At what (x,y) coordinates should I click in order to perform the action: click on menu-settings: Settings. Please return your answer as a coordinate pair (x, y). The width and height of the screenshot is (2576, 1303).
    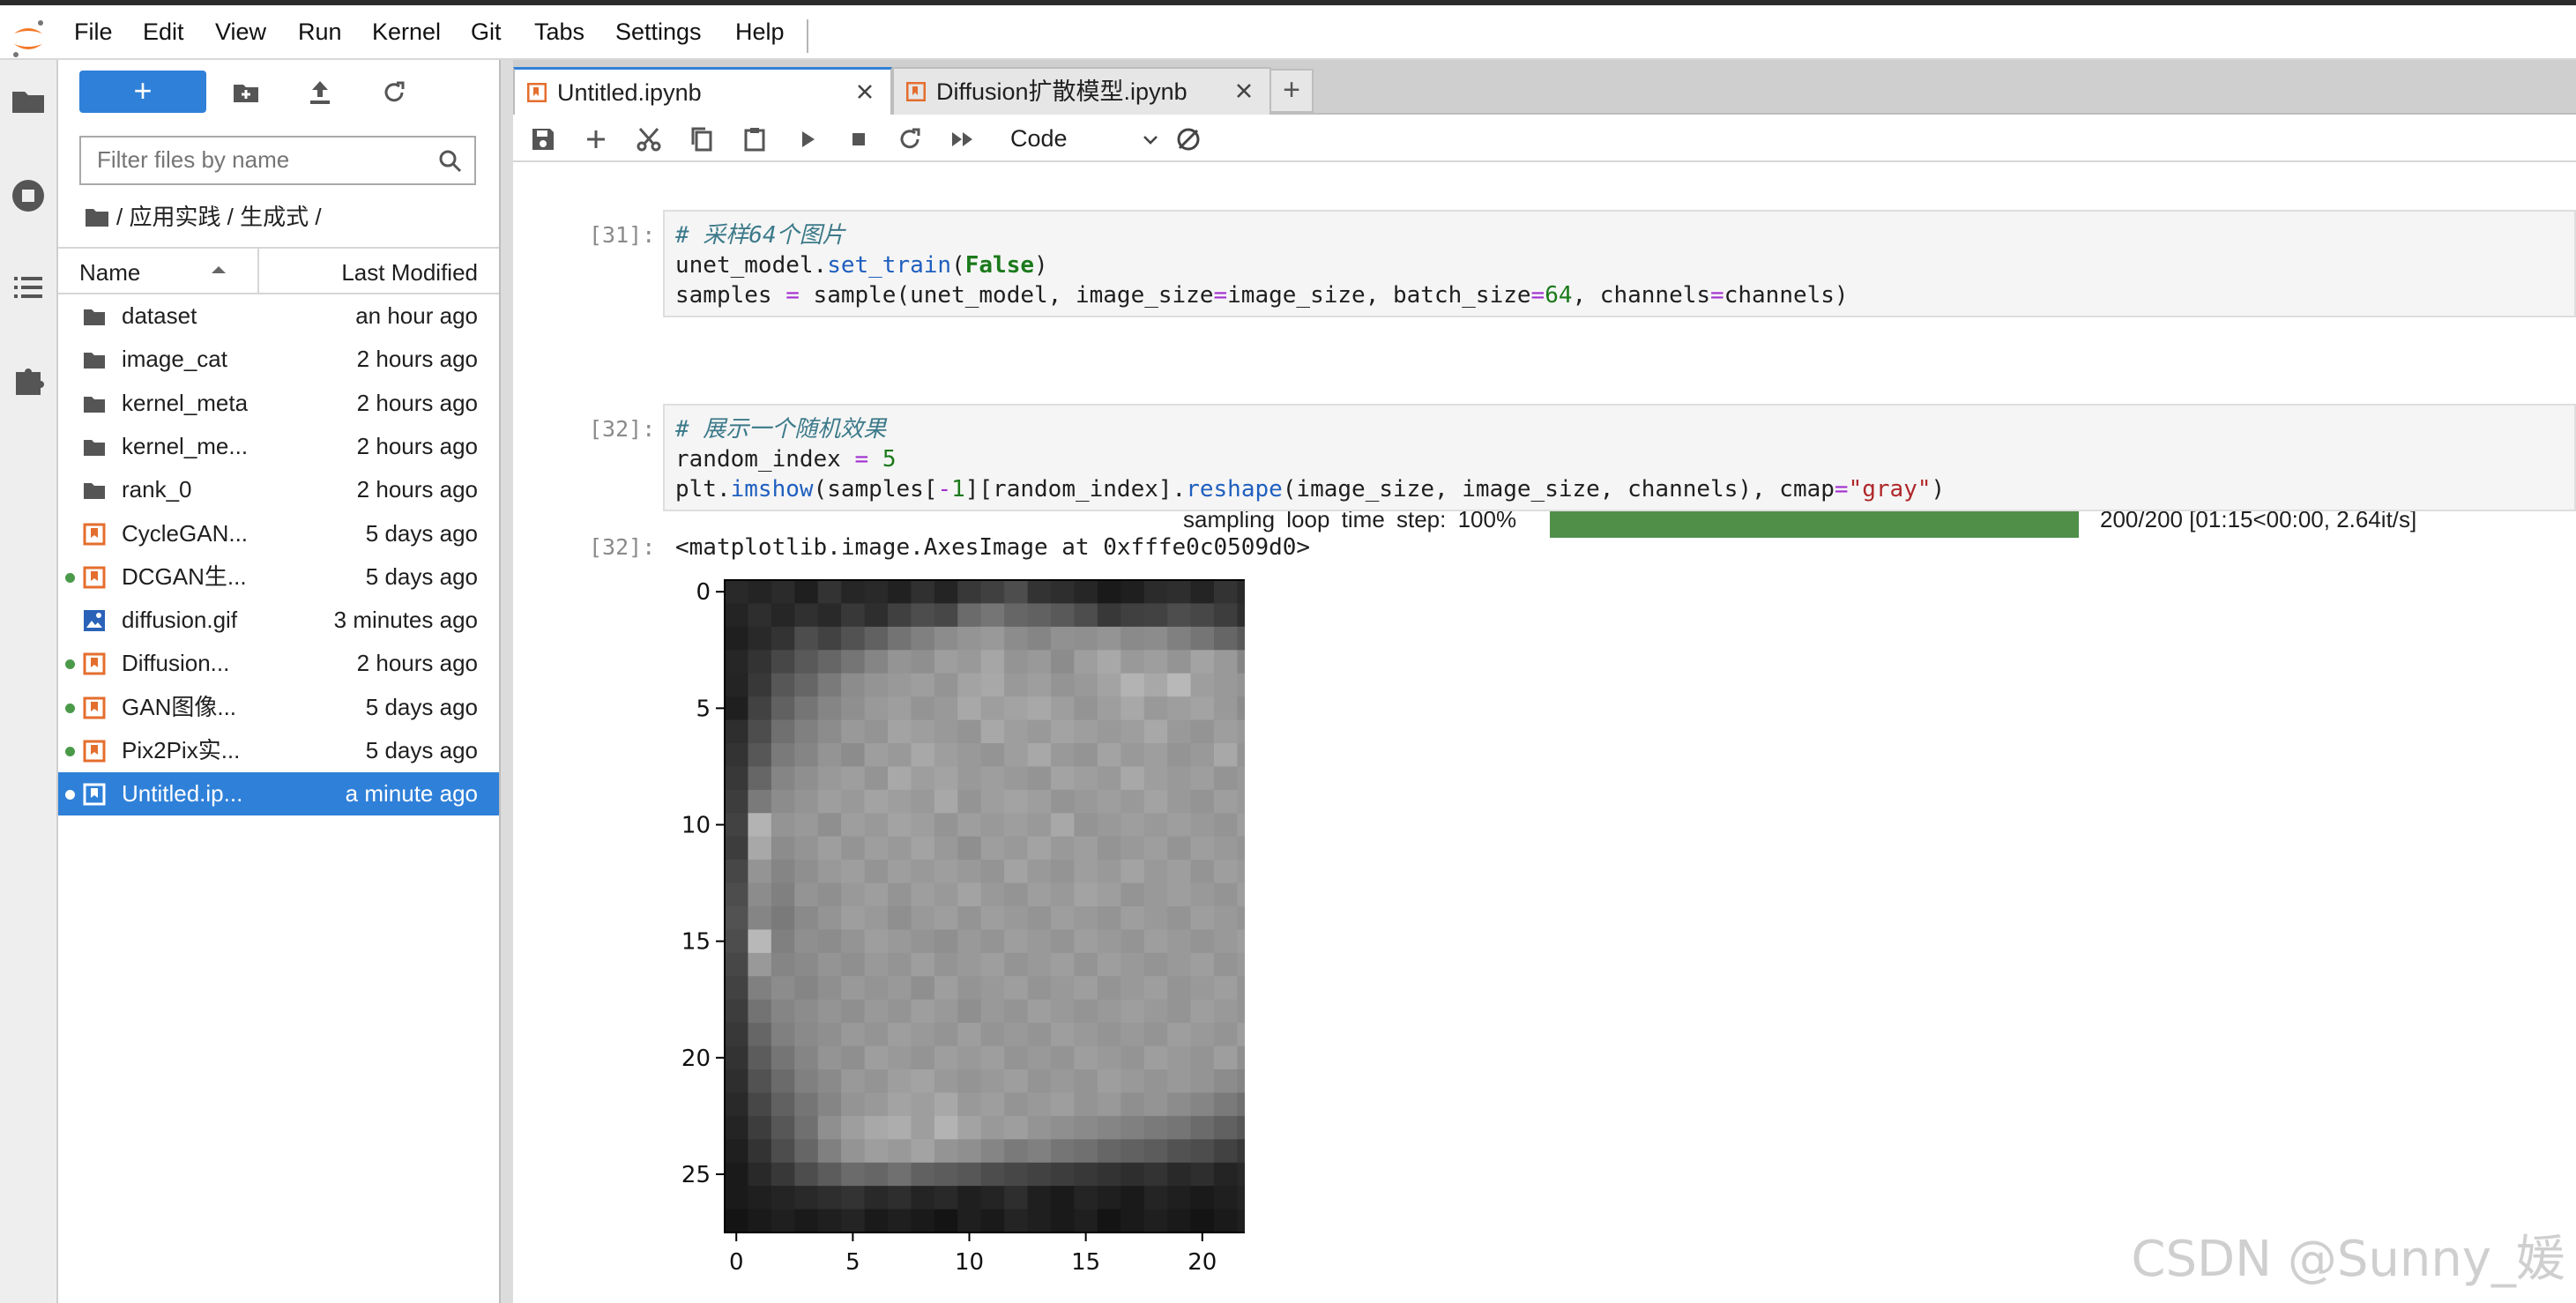
    Looking at the image, I should click on (659, 32).